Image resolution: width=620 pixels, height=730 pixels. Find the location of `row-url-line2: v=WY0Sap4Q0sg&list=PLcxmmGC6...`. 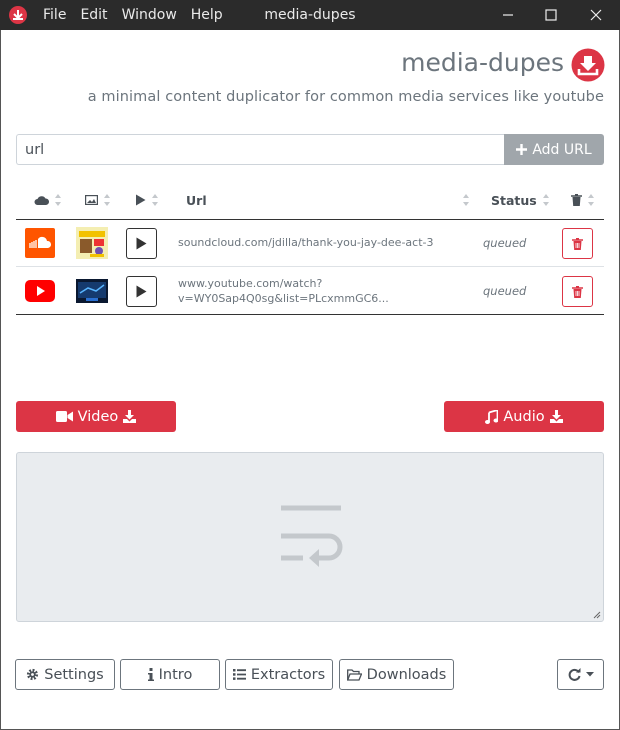

row-url-line2: v=WY0Sap4Q0sg&list=PLcxmmGC6... is located at coordinates (283, 298).